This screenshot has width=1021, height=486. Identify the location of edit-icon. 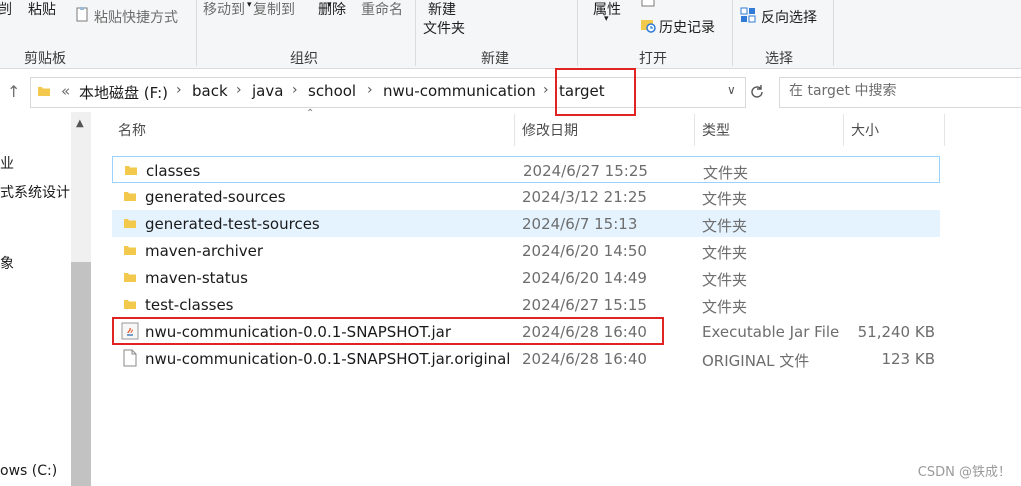
(648, 3).